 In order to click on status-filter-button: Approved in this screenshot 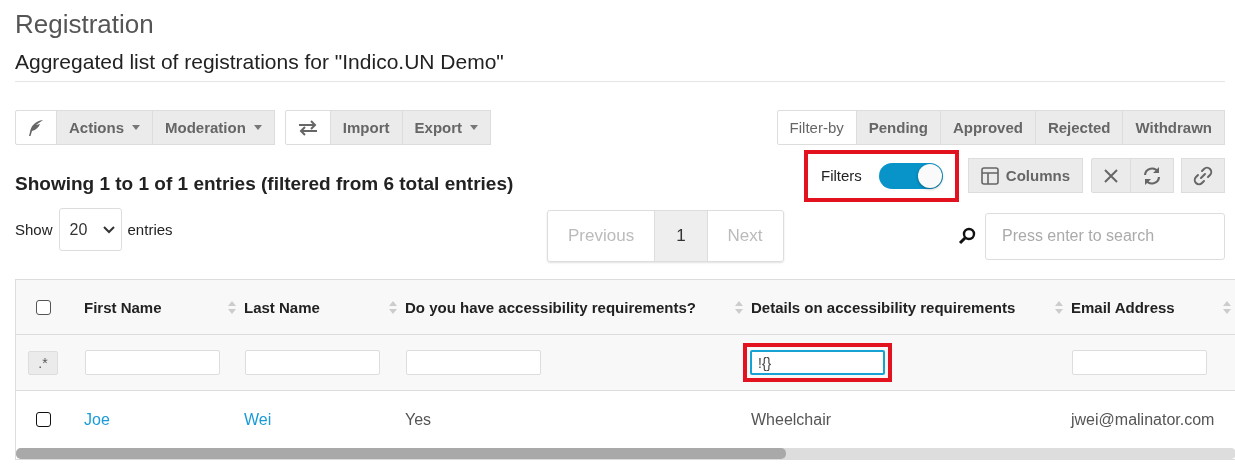, I will do `click(987, 127)`.